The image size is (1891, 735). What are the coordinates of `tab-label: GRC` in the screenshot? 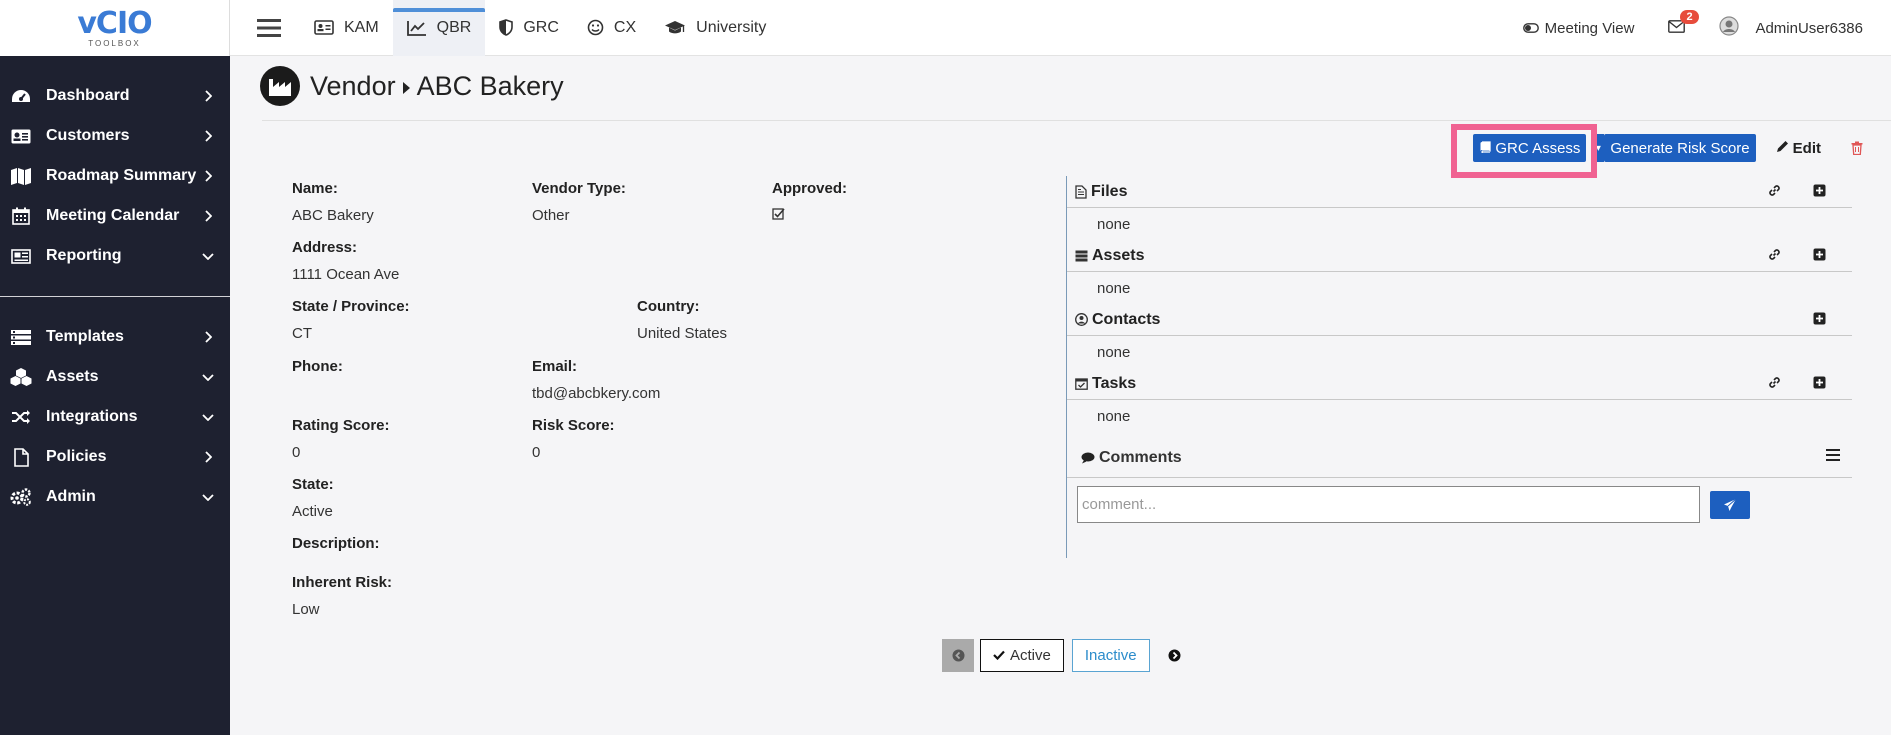 It's located at (541, 27).